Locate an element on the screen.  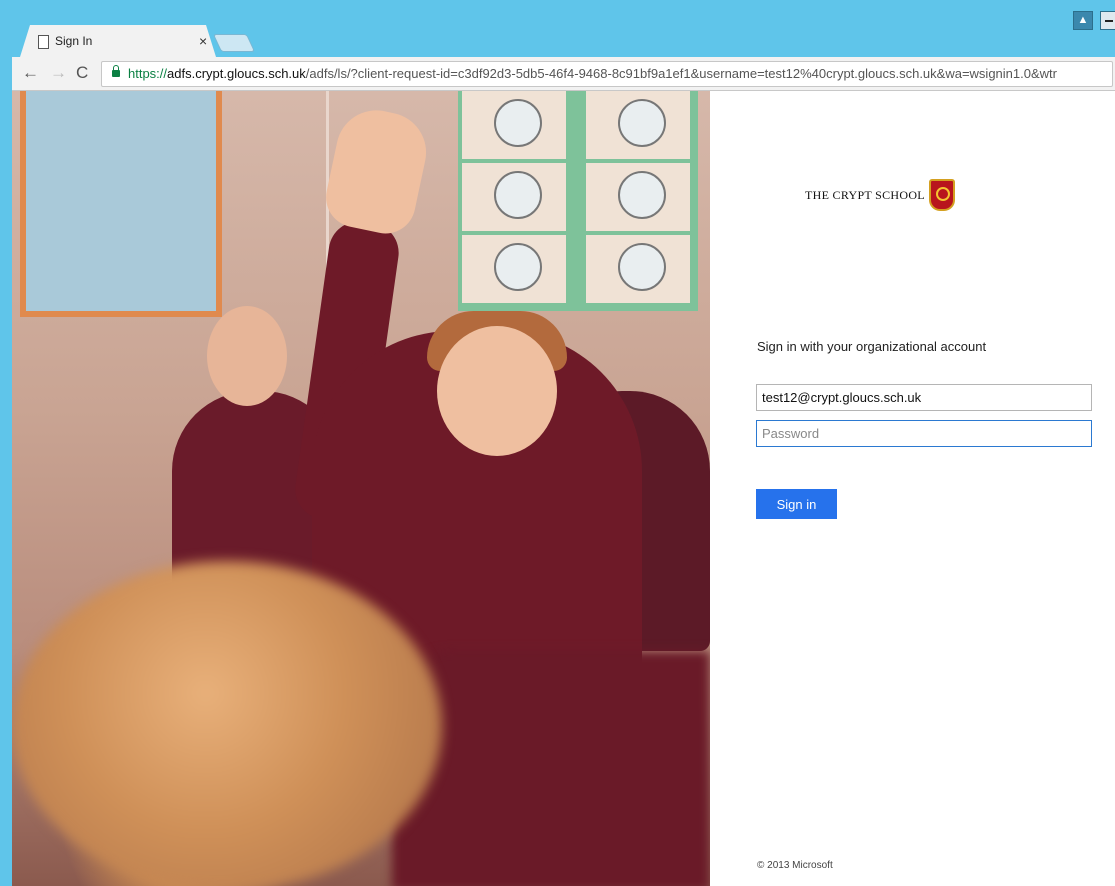
tab-close-button: × is located at coordinates (203, 41).